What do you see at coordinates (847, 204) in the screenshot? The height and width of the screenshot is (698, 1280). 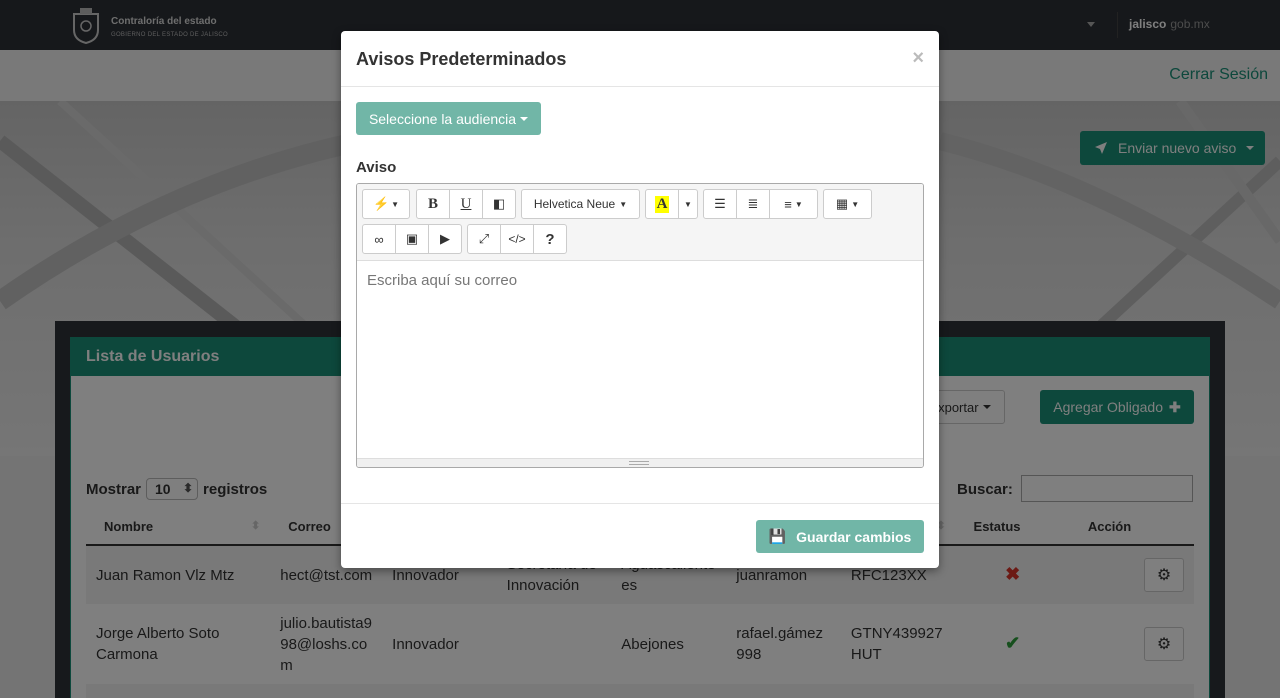 I see `table-icon: ▦ ▼` at bounding box center [847, 204].